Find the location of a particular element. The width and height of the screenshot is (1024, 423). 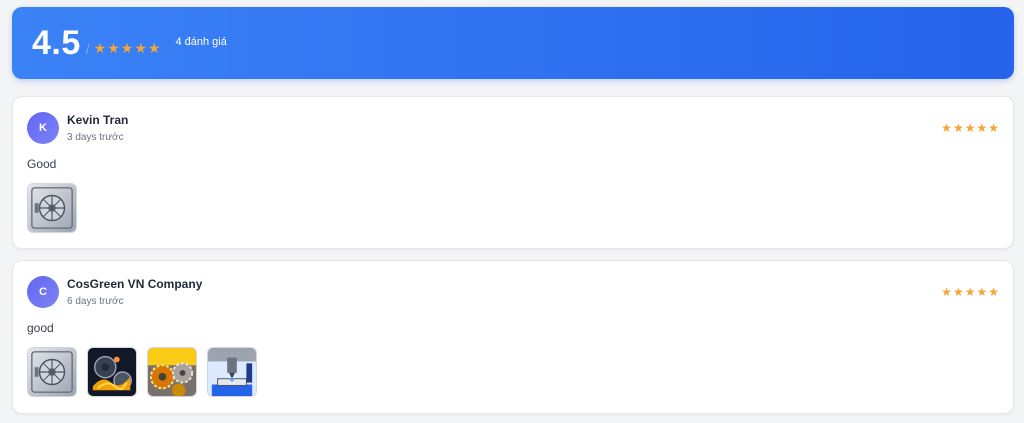

average-rating: 4.5 is located at coordinates (56, 42).